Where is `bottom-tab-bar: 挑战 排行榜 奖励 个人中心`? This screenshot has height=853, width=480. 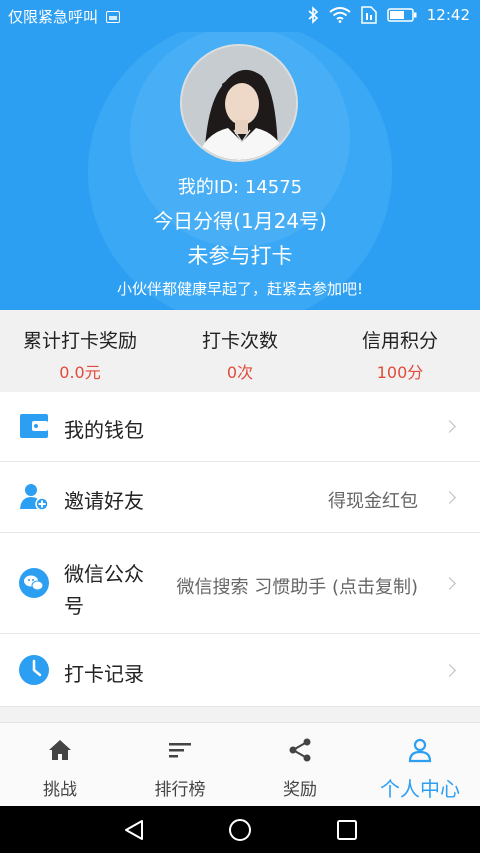
bottom-tab-bar: 挑战 排行榜 奖励 个人中心 is located at coordinates (240, 764).